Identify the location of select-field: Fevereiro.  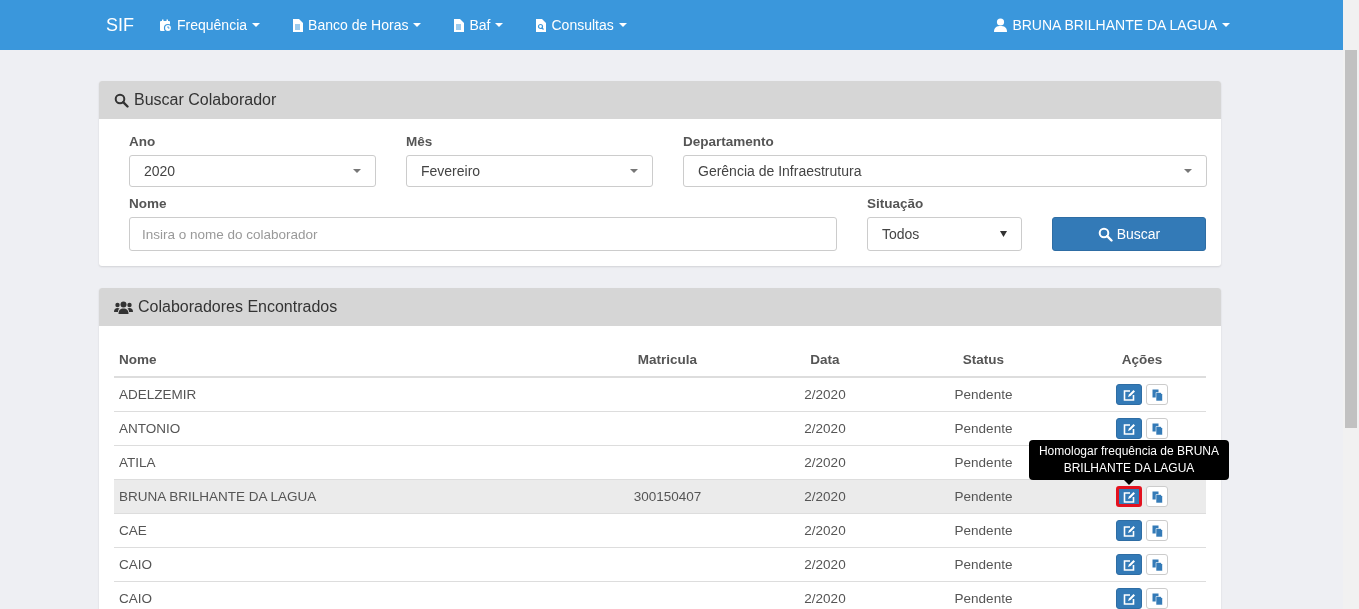
(529, 171).